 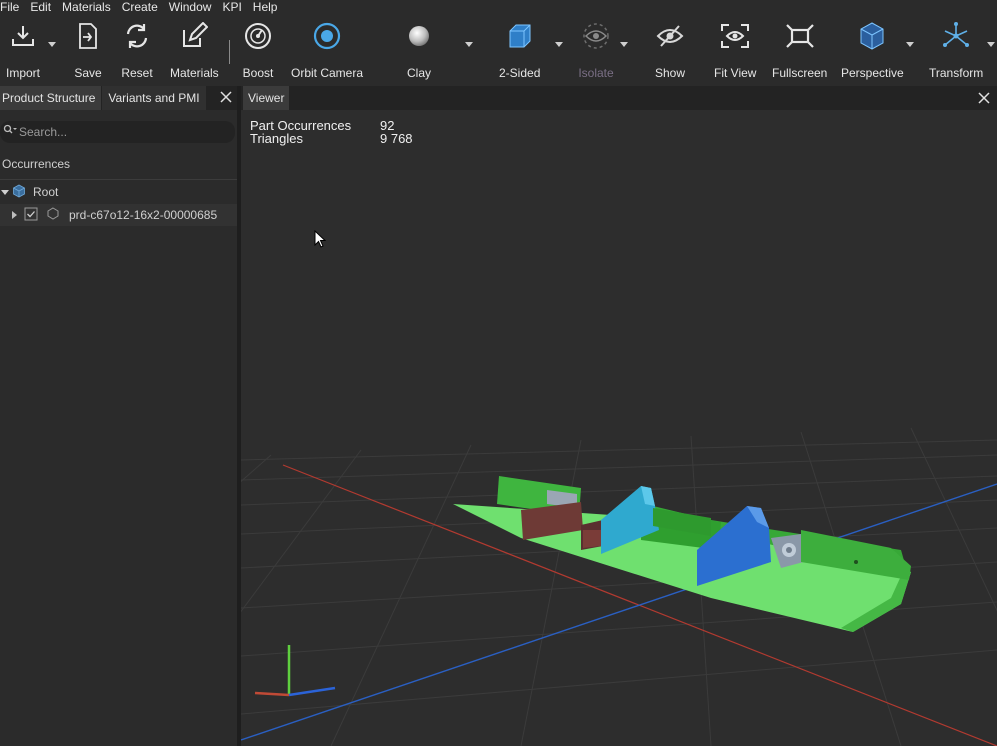 I want to click on transform-label: Transform, so click(x=956, y=73).